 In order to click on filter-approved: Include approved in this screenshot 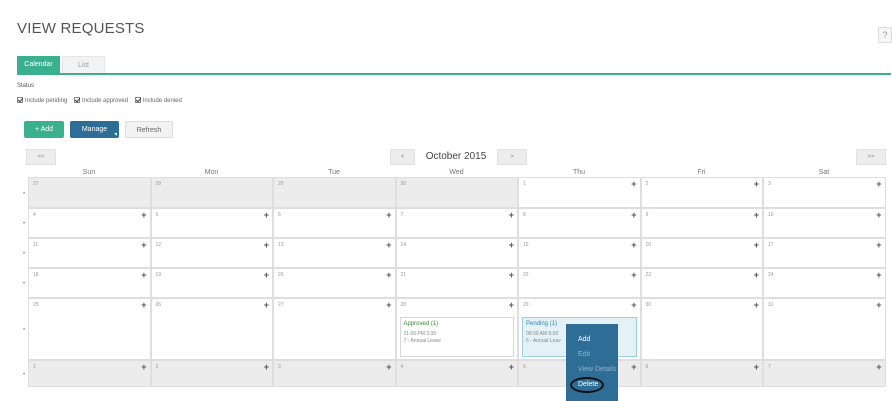, I will do `click(101, 100)`.